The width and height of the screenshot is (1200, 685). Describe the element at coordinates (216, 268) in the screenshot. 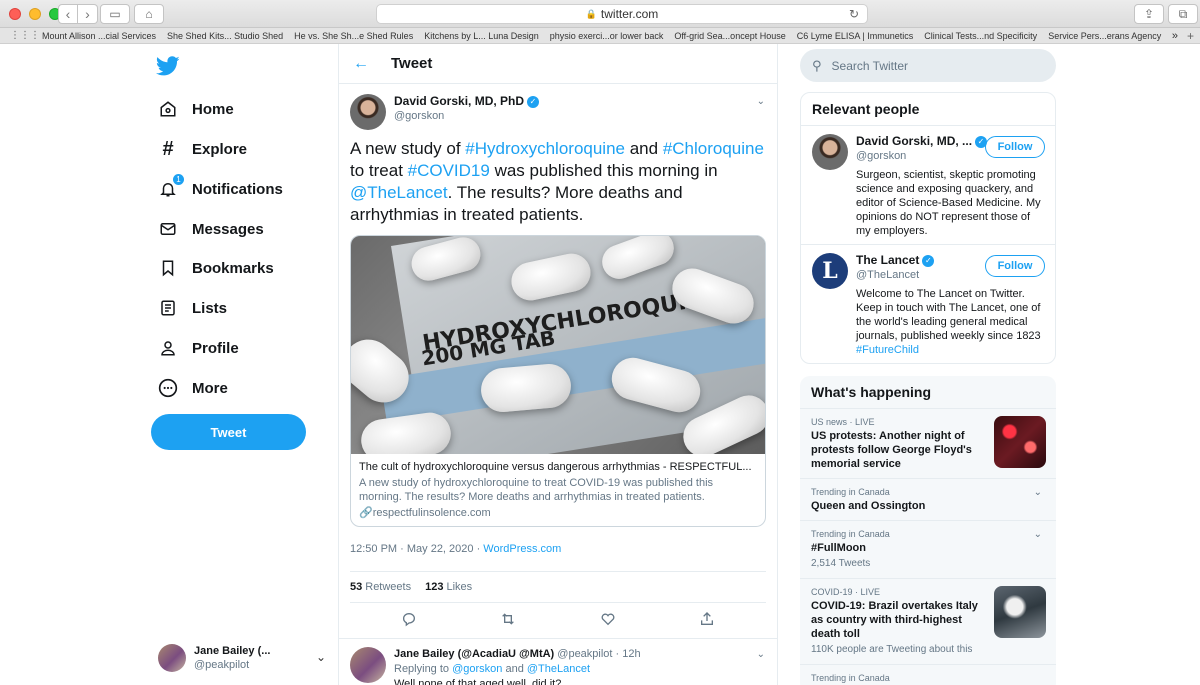

I see `nav-bookmarks: Bookmarks` at that location.